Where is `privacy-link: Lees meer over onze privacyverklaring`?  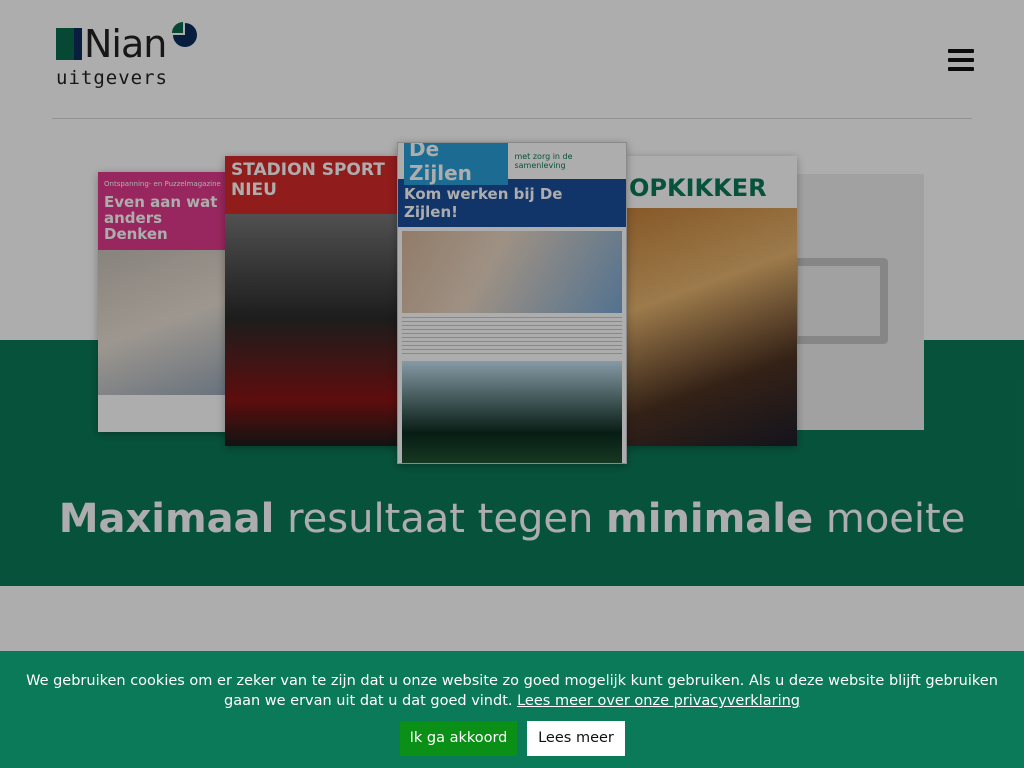
privacy-link: Lees meer over onze privacyverklaring is located at coordinates (658, 701).